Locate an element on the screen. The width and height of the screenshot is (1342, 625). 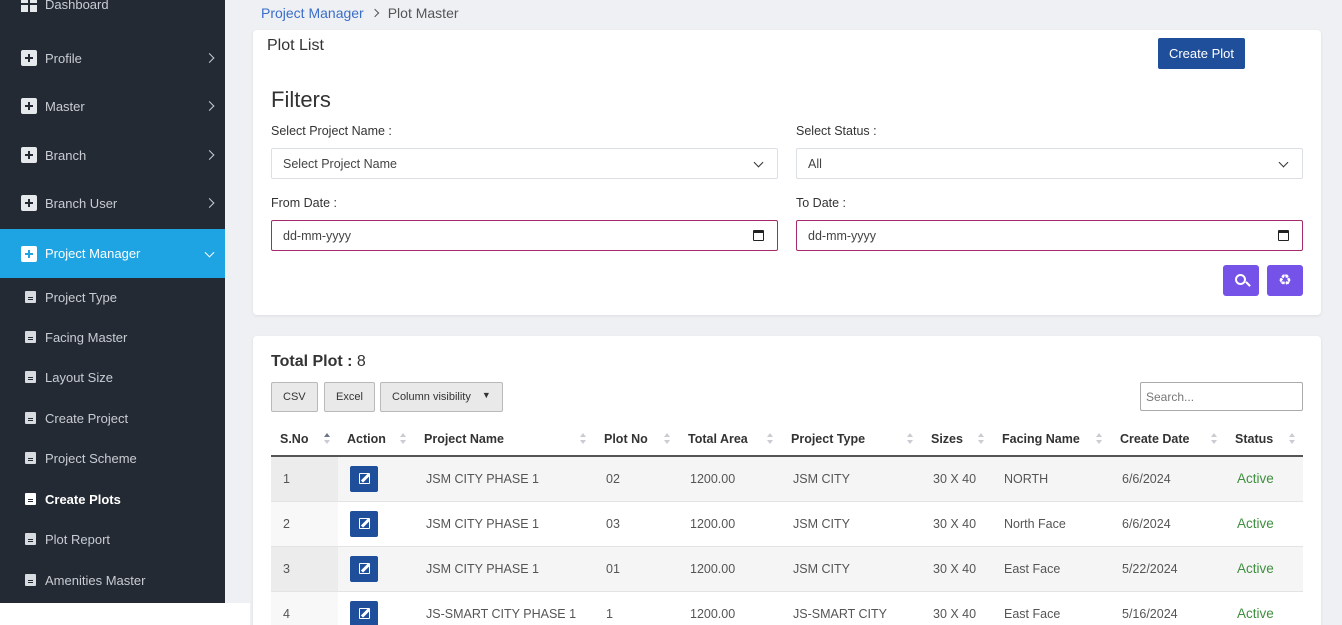
cell-sizes: 30 X 40 is located at coordinates (956, 524).